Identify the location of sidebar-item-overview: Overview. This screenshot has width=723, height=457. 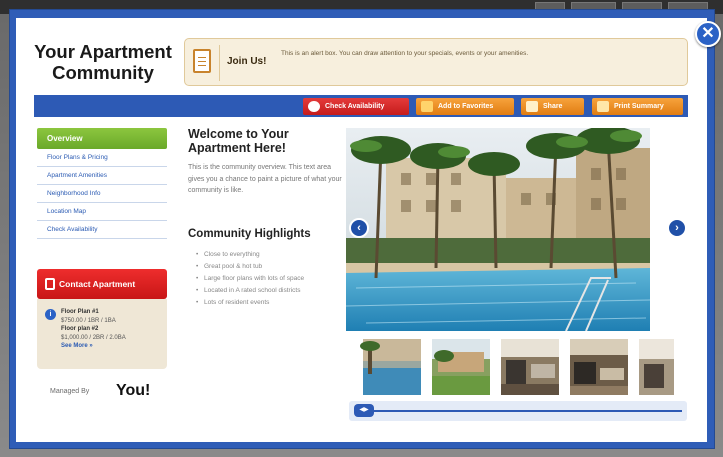
(102, 138).